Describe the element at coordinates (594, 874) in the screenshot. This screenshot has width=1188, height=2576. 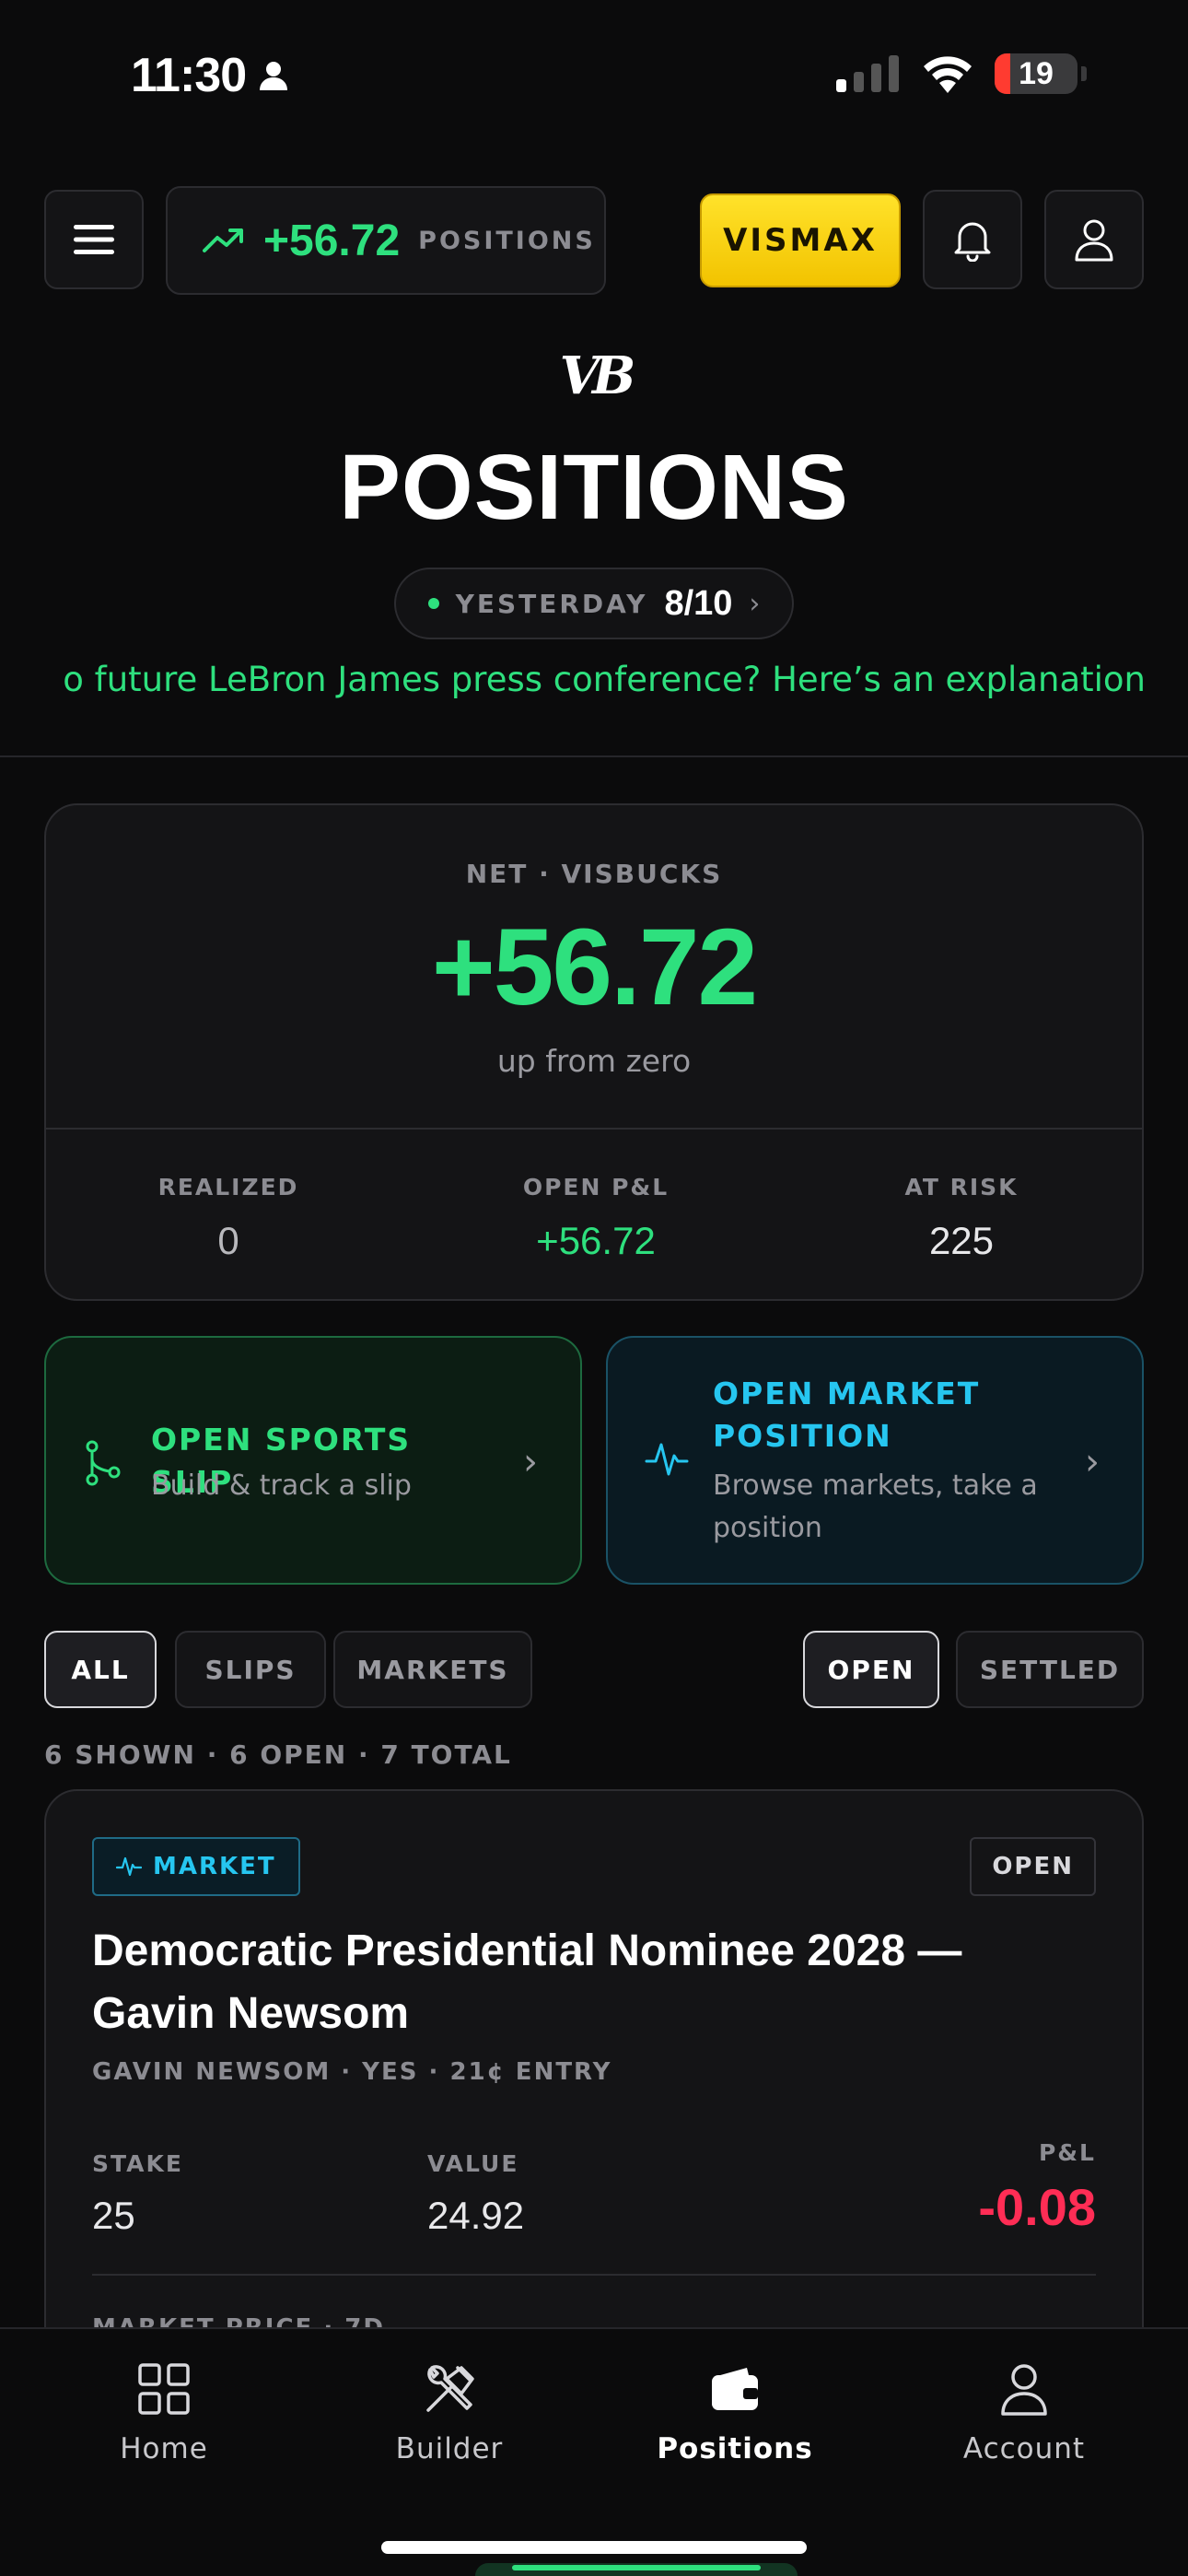
I see `net-label: NET · VISBUCKS` at that location.